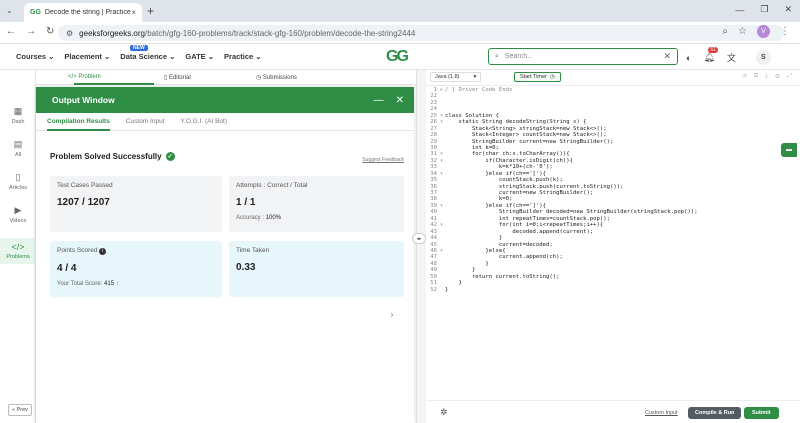 The height and width of the screenshot is (423, 800). Describe the element at coordinates (788, 9) in the screenshot. I see `window-close-icon: ✕` at that location.